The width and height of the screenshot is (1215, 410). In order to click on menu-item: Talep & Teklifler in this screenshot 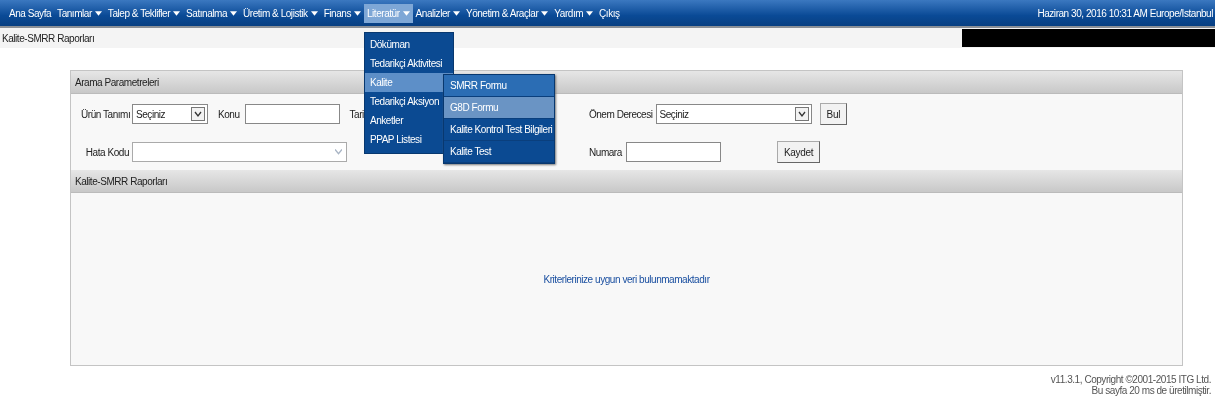, I will do `click(144, 13)`.